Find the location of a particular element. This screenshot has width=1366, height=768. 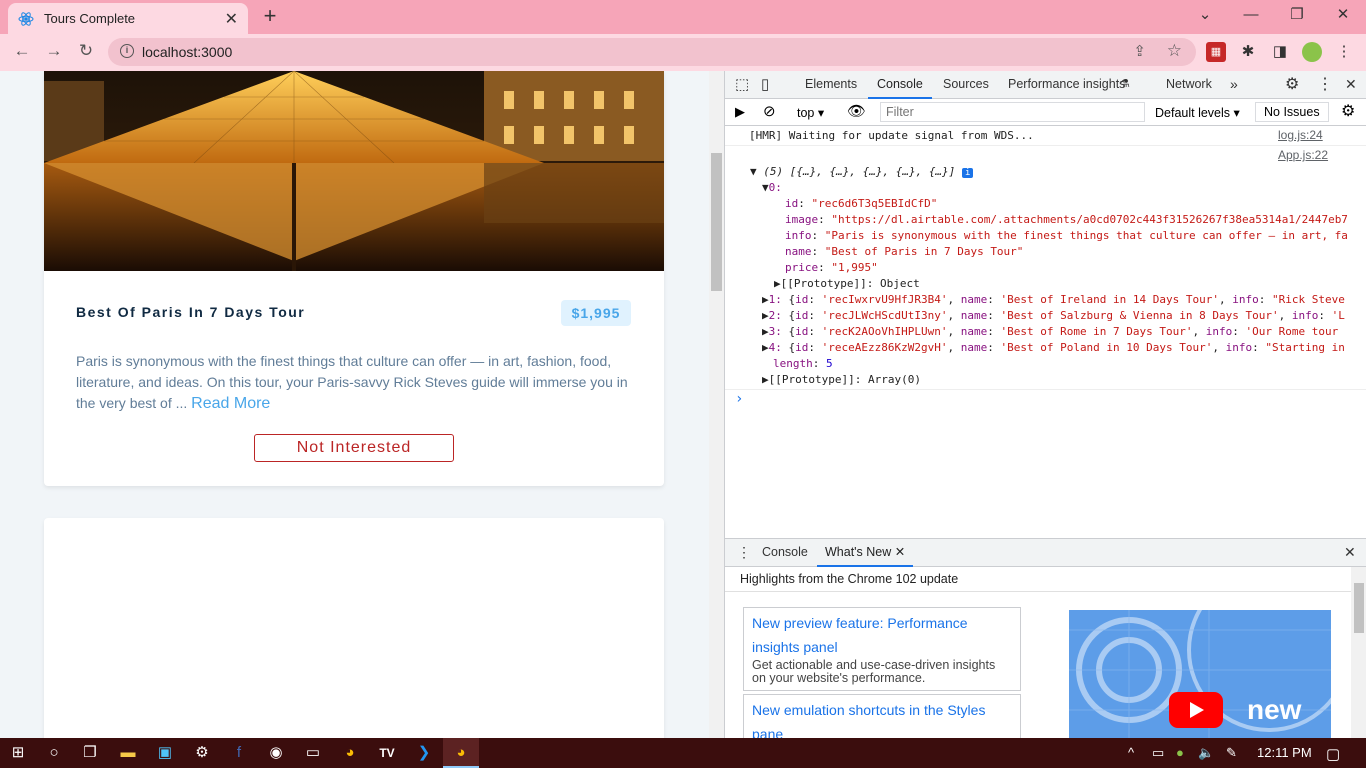

forward-button: → is located at coordinates (54, 52).